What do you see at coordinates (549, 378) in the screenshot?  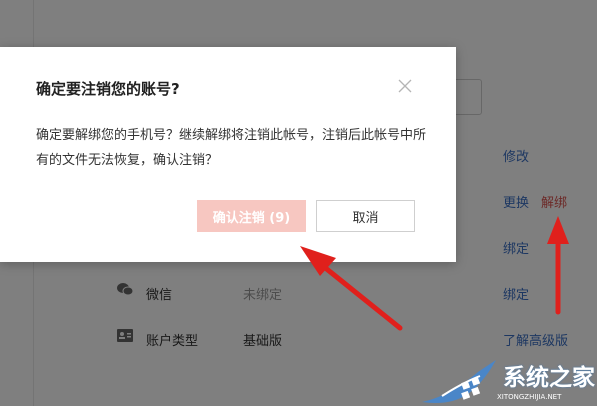 I see `watermark-name: 系统之家` at bounding box center [549, 378].